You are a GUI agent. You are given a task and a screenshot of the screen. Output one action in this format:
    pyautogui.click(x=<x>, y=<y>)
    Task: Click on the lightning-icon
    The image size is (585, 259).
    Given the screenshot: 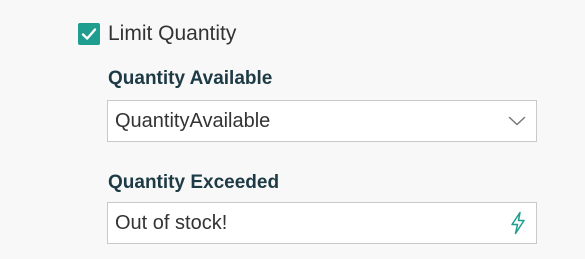 What is the action you would take?
    pyautogui.click(x=518, y=223)
    